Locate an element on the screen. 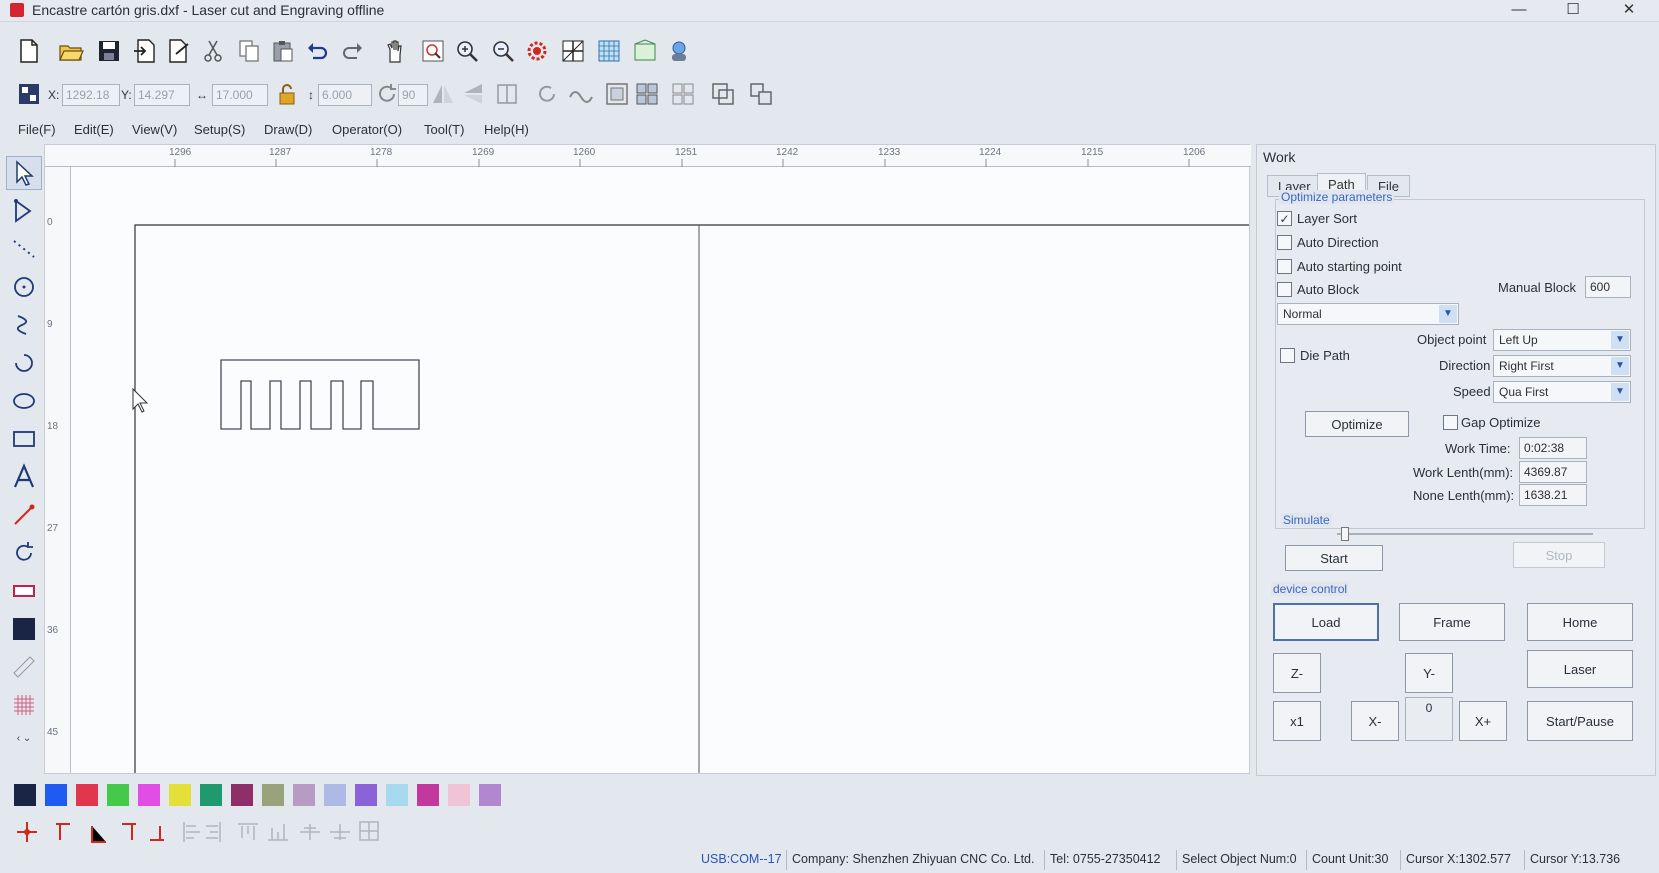 Image resolution: width=1659 pixels, height=873 pixels. load-button: Load is located at coordinates (1326, 622).